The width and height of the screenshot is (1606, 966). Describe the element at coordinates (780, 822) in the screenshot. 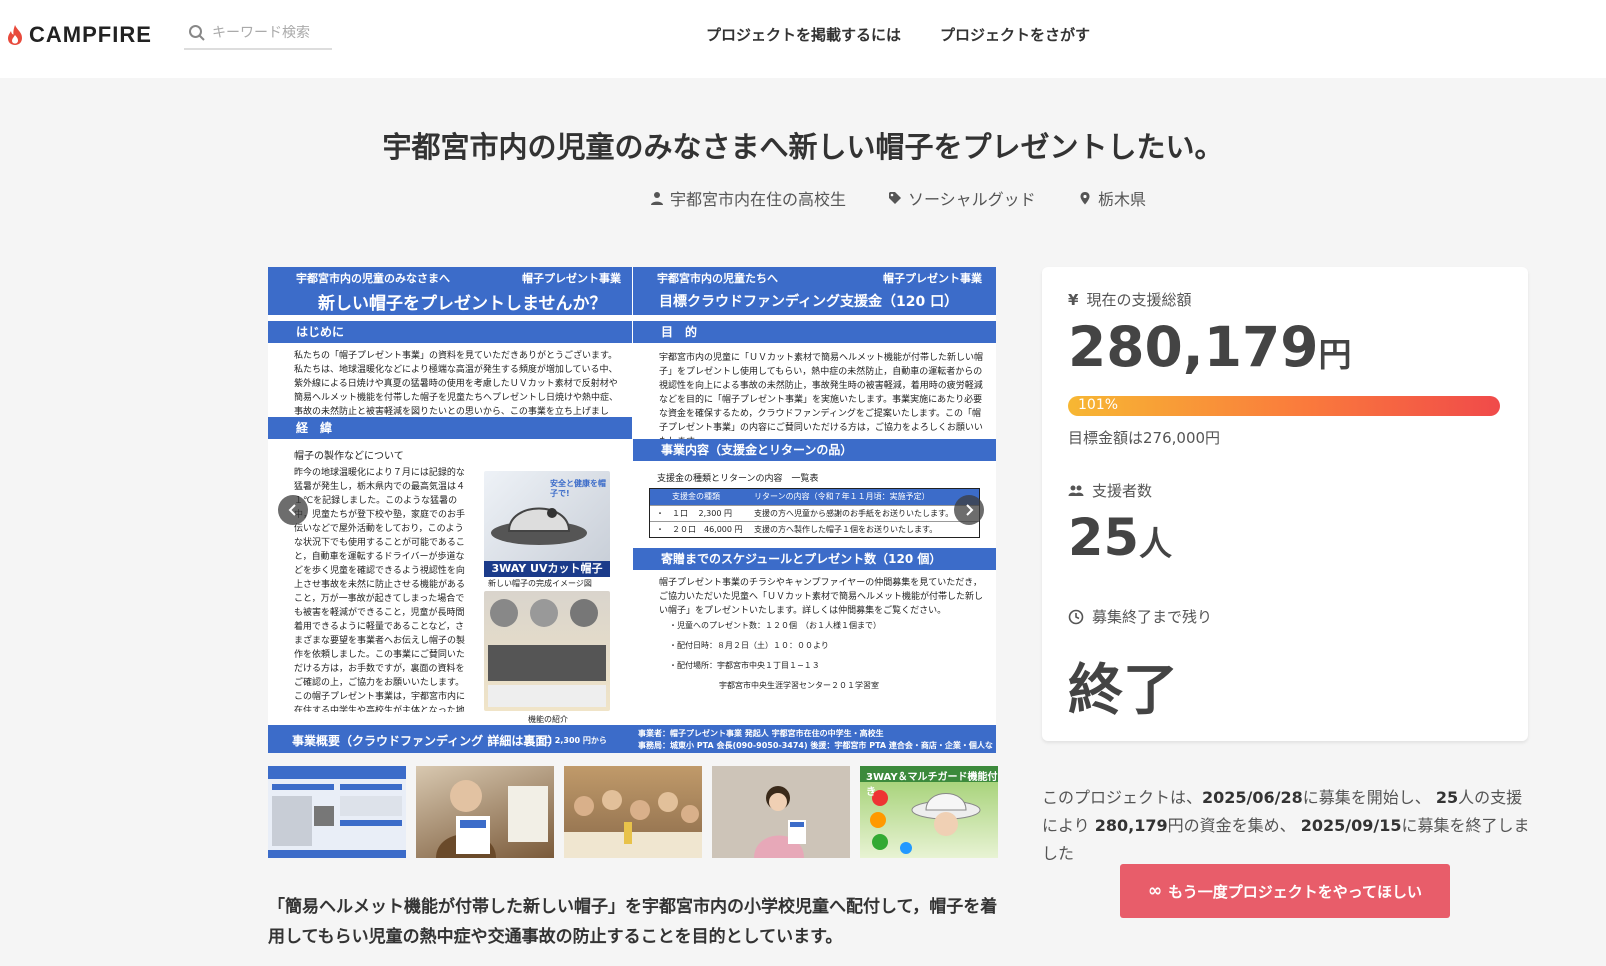

I see `girl-photo-icon` at that location.